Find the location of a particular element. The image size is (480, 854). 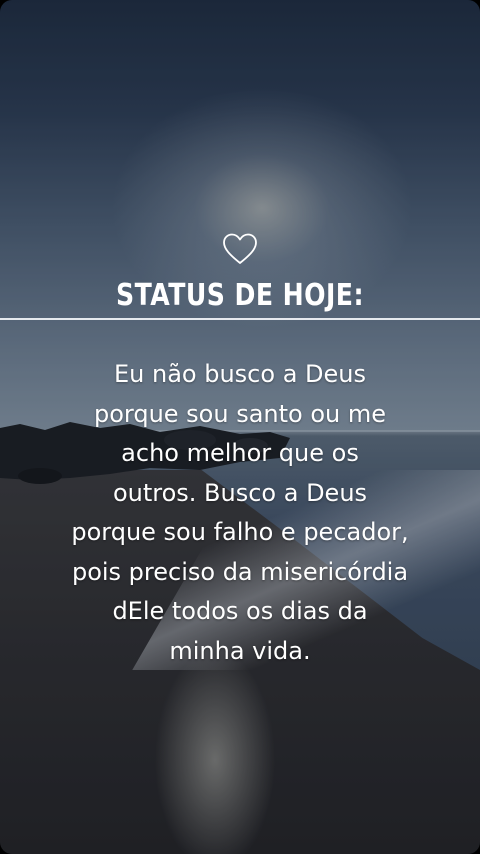

status-title: STATUS DE HOJE: is located at coordinates (240, 295).